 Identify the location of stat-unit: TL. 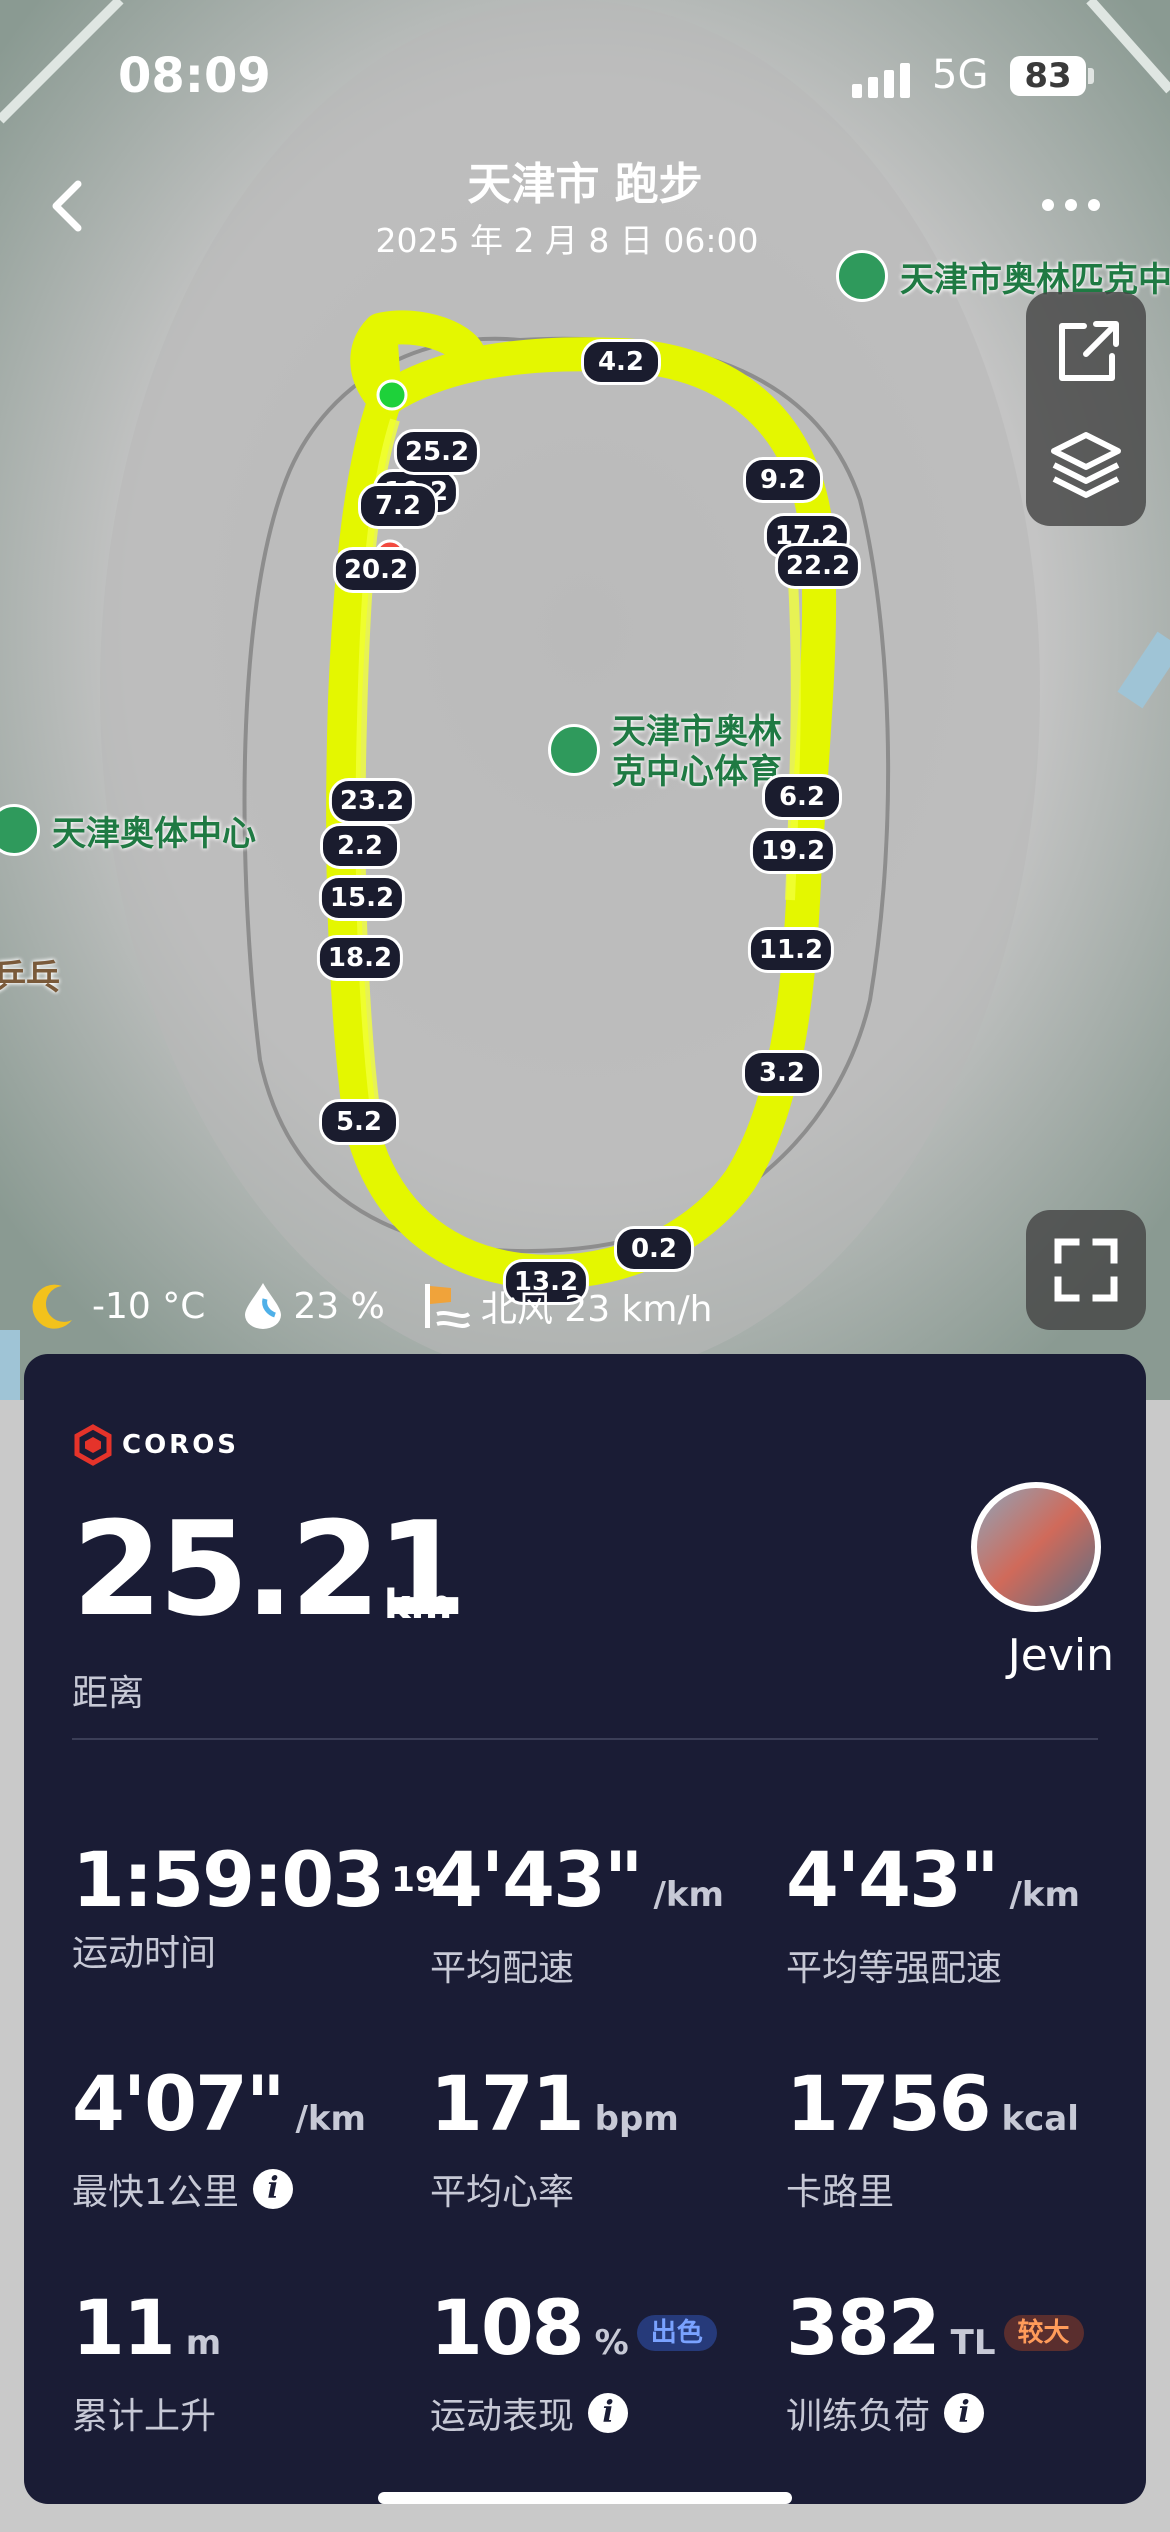
(973, 2343).